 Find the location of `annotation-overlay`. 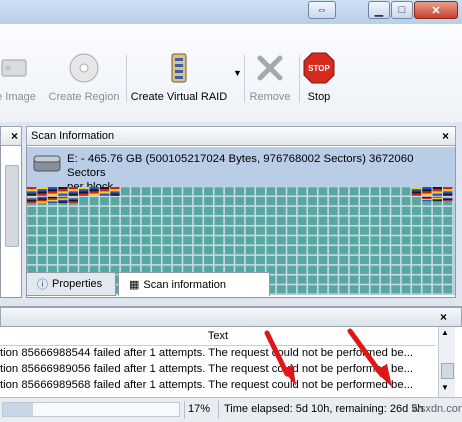

annotation-overlay is located at coordinates (328, 357).